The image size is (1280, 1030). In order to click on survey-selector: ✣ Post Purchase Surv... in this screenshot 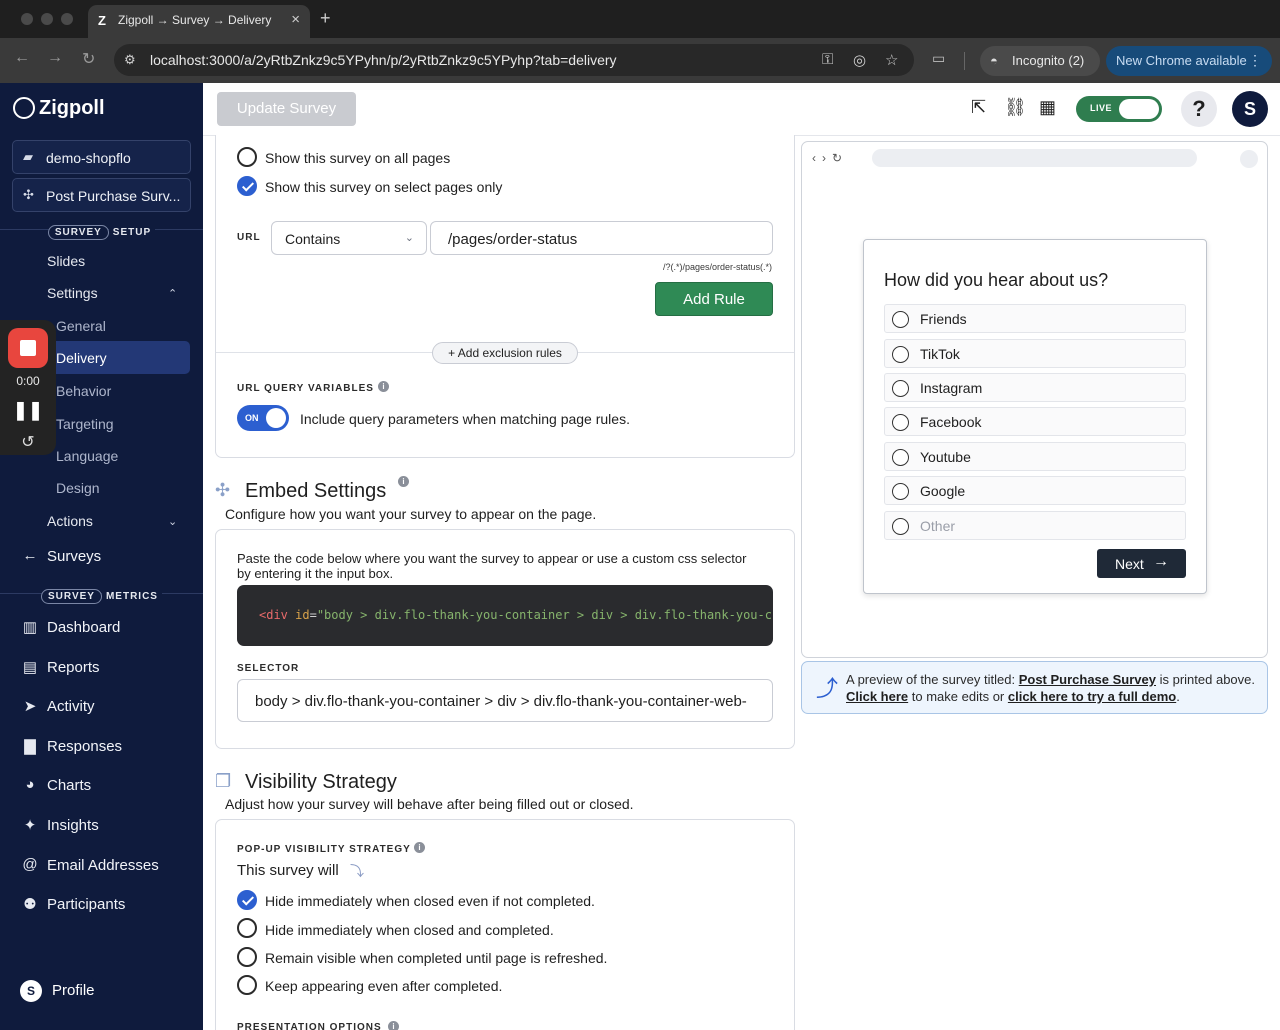, I will do `click(101, 195)`.